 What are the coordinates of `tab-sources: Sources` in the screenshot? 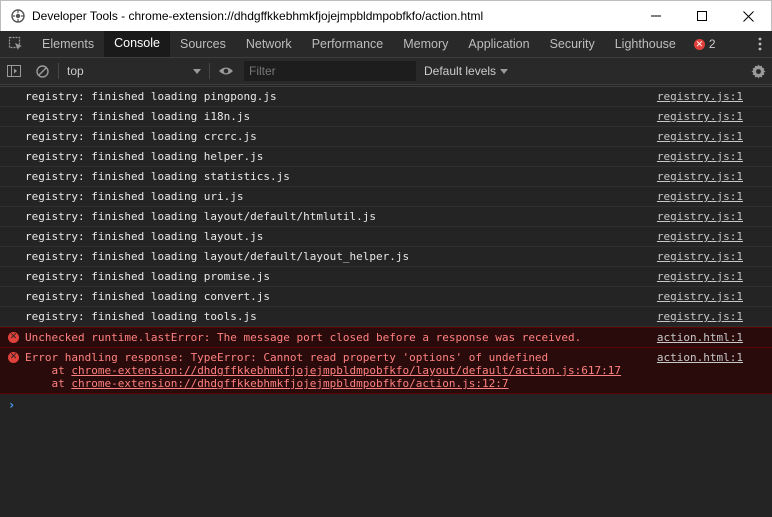 It's located at (203, 44).